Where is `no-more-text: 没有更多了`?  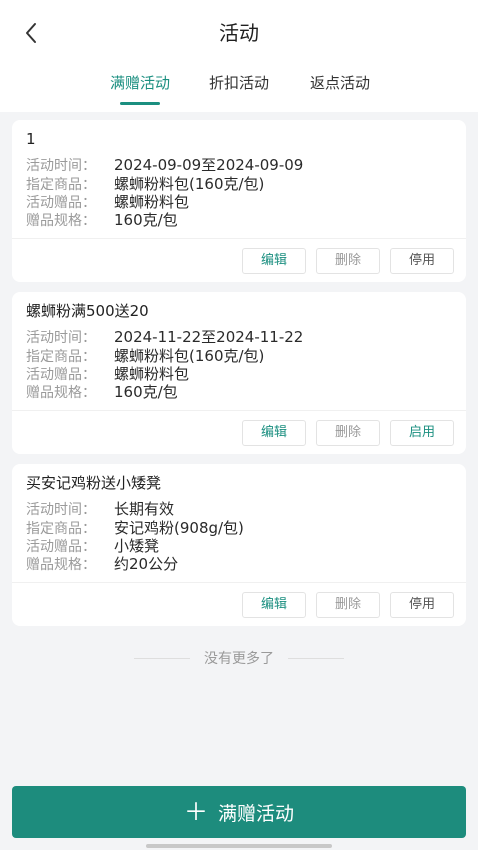 no-more-text: 没有更多了 is located at coordinates (239, 659).